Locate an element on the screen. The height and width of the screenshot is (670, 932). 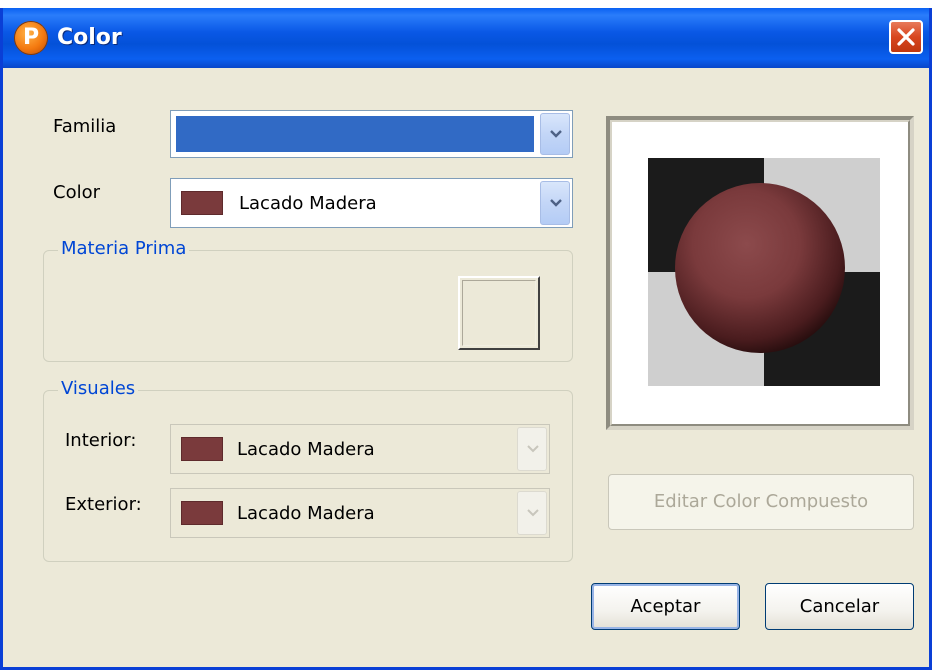
interior-dropdown-button is located at coordinates (532, 449).